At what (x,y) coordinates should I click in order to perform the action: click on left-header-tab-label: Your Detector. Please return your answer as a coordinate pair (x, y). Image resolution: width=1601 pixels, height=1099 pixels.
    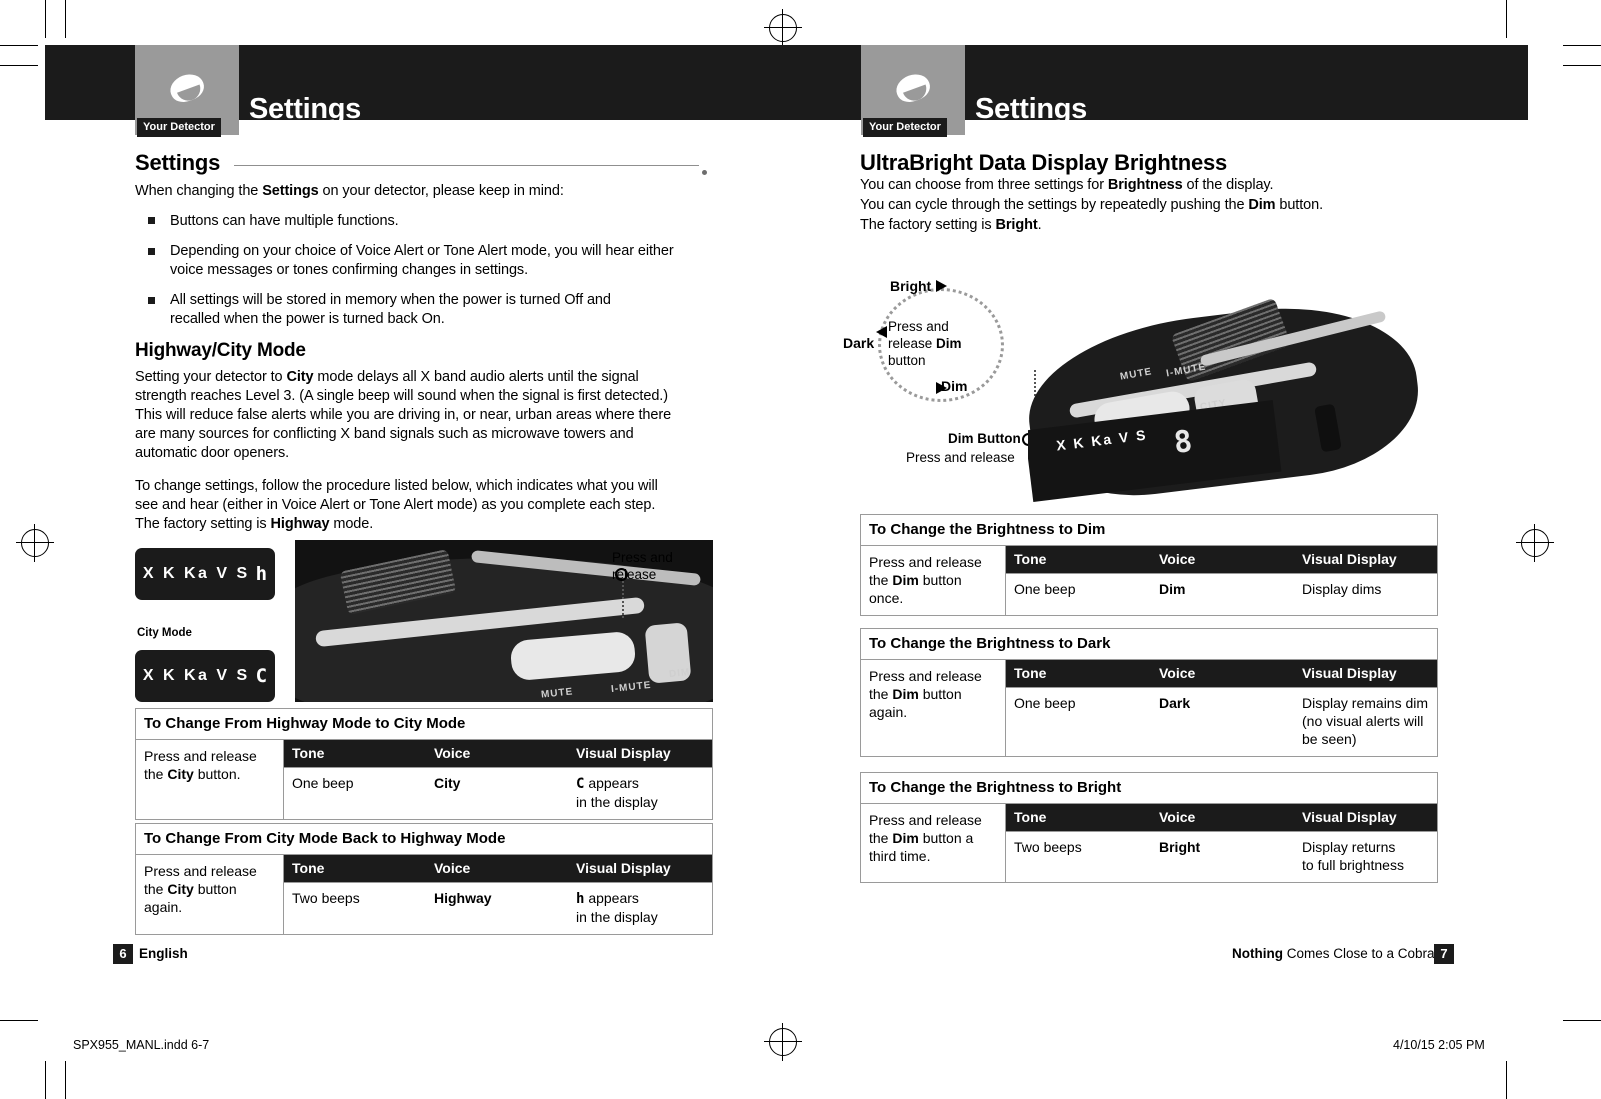
    Looking at the image, I should click on (179, 127).